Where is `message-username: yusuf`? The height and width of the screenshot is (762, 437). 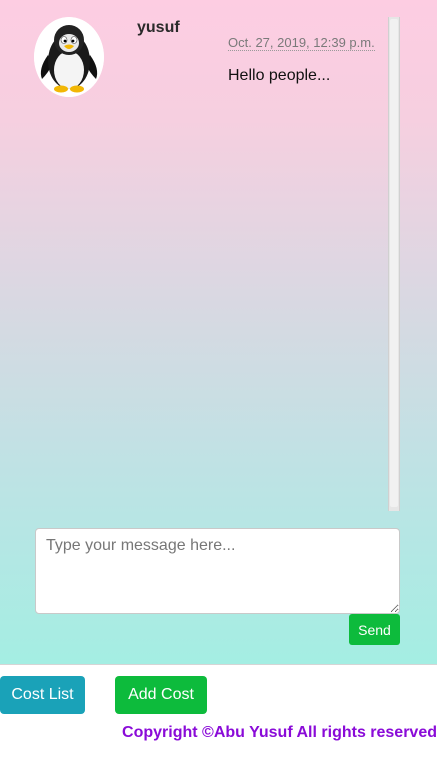 message-username: yusuf is located at coordinates (158, 27).